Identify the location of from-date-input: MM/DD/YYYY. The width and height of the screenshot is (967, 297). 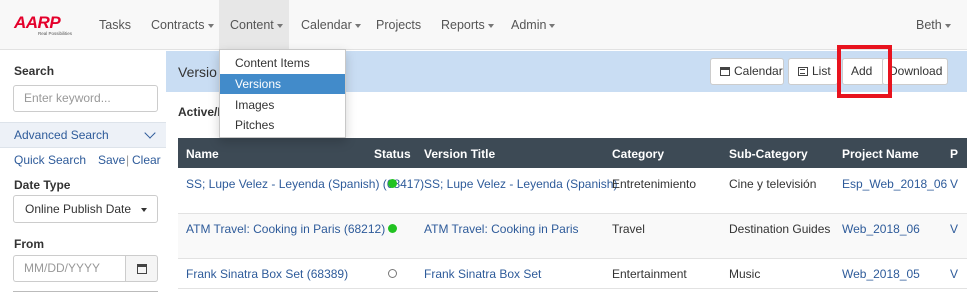
(69, 268).